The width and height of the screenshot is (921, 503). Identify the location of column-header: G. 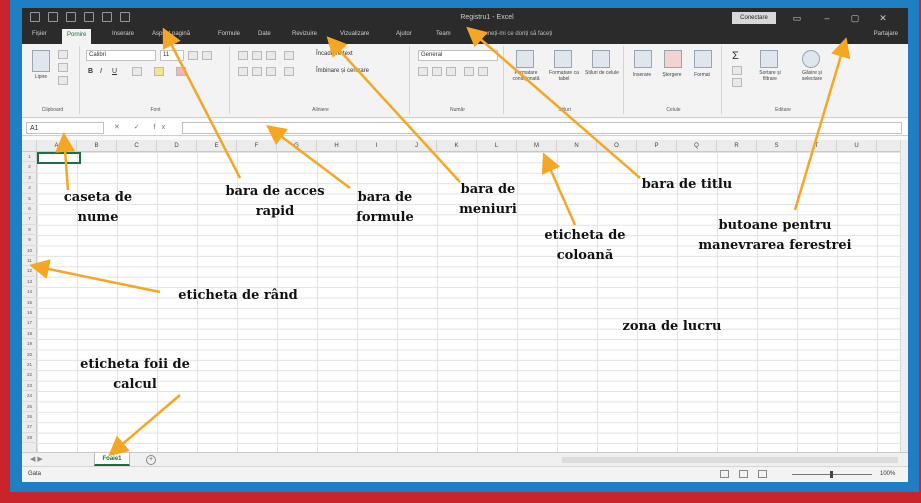
(297, 146).